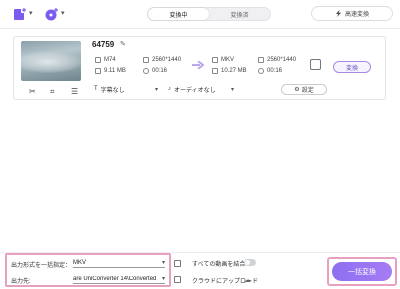 This screenshot has width=400, height=289. I want to click on convert-all-button: 一括変換, so click(362, 271).